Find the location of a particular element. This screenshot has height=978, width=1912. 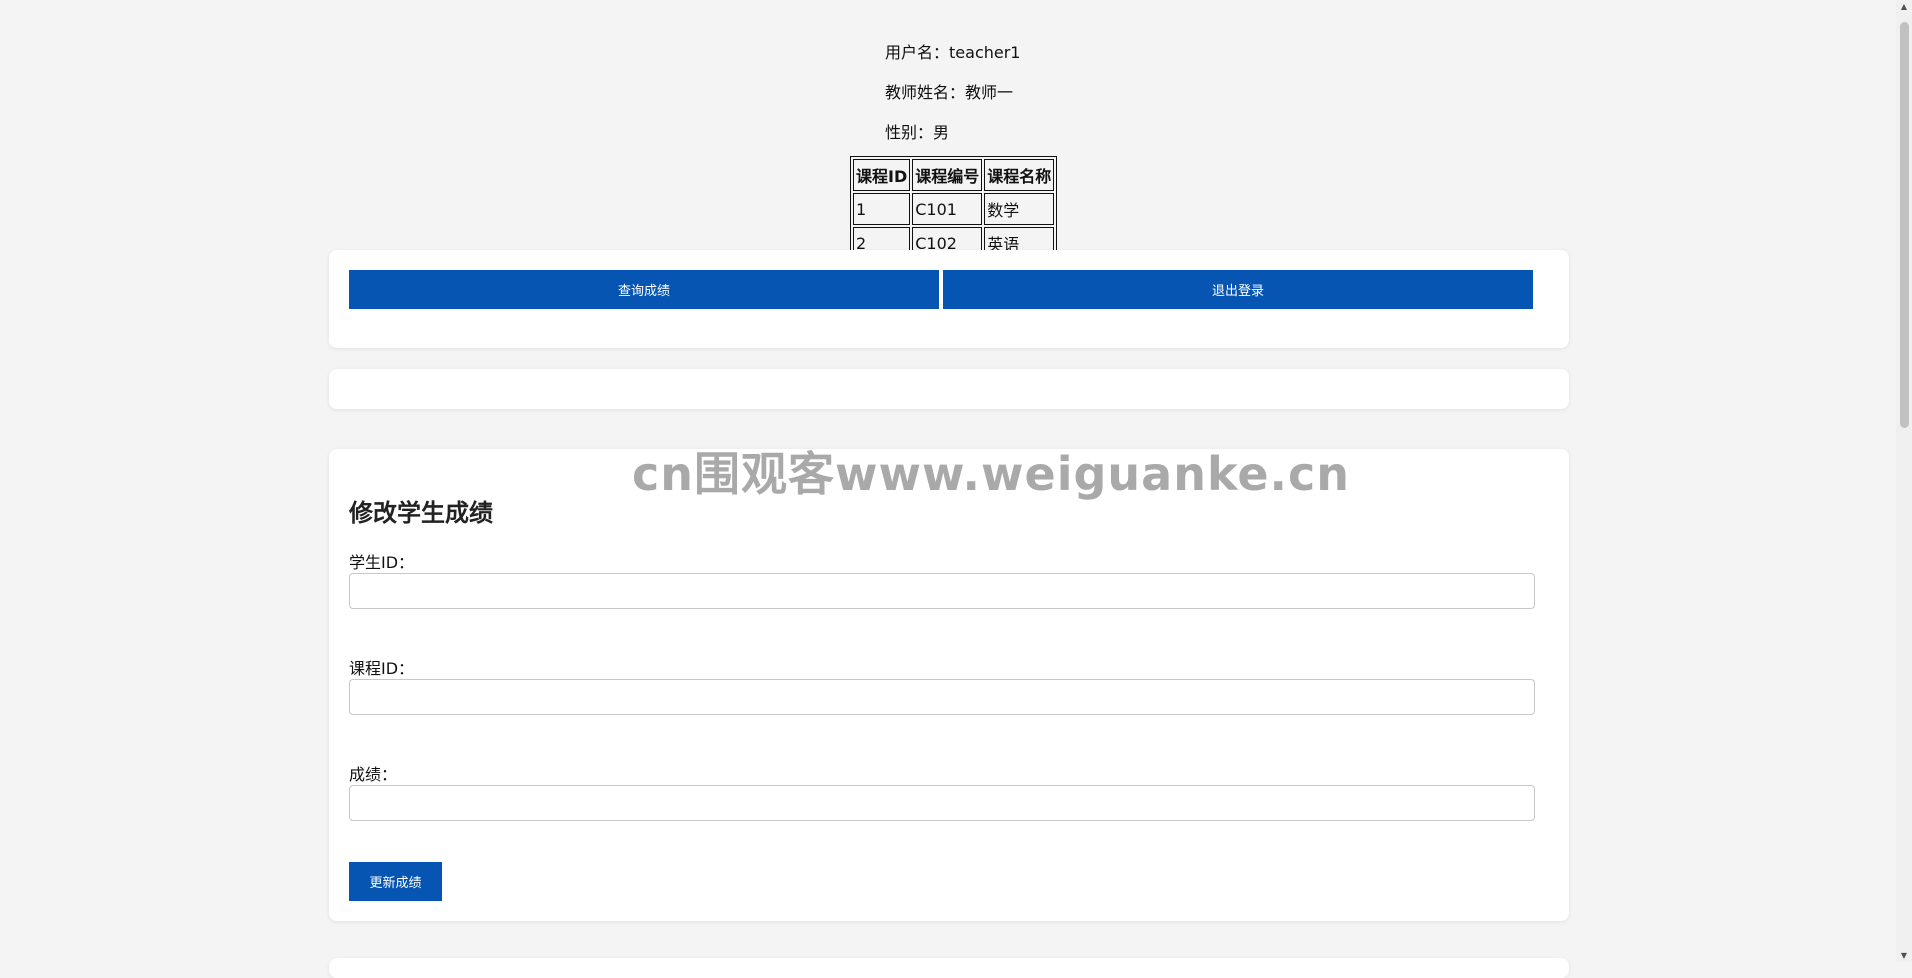

column-header-course-name: 课程名称 is located at coordinates (1019, 175).